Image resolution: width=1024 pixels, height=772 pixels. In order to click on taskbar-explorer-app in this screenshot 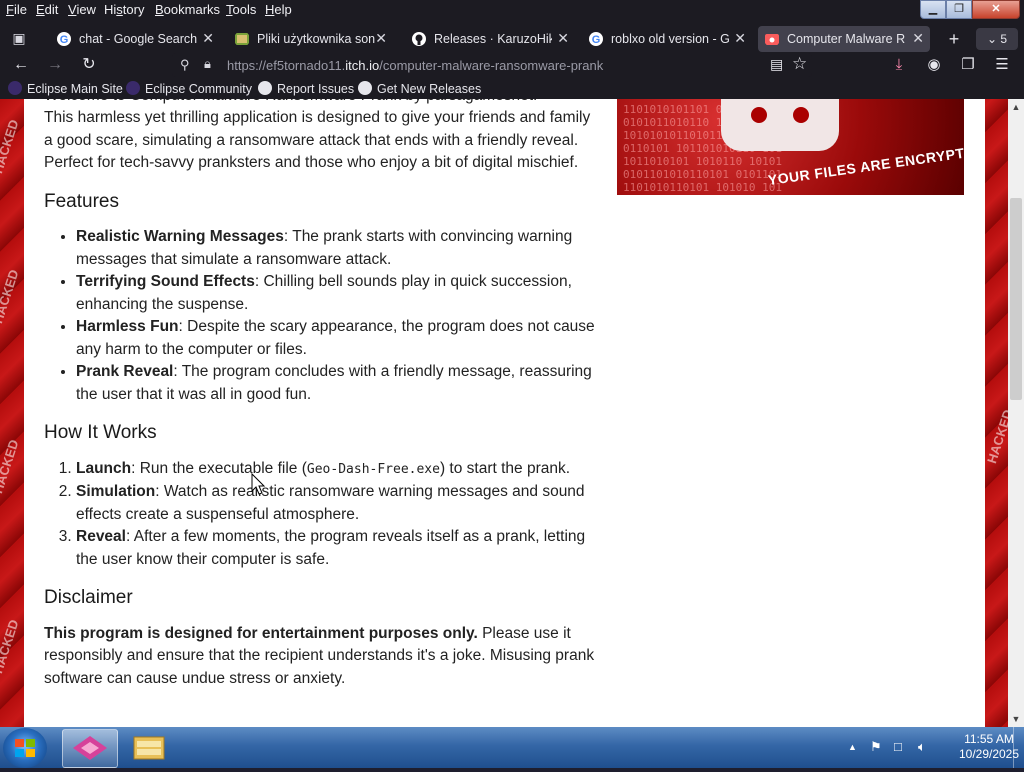, I will do `click(149, 747)`.